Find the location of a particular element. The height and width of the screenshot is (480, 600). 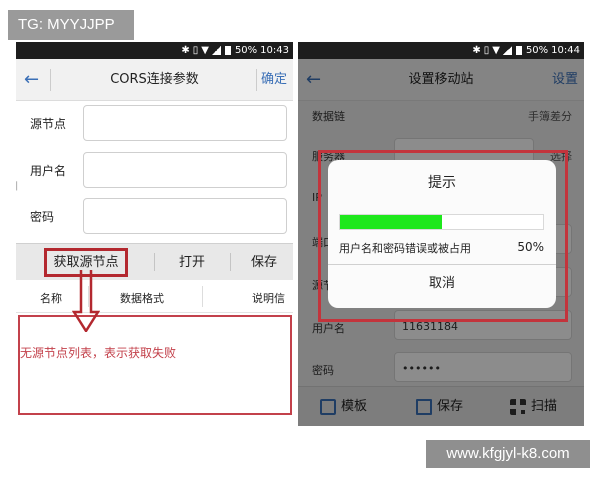

page-title: CORS连接参数 is located at coordinates (154, 79).